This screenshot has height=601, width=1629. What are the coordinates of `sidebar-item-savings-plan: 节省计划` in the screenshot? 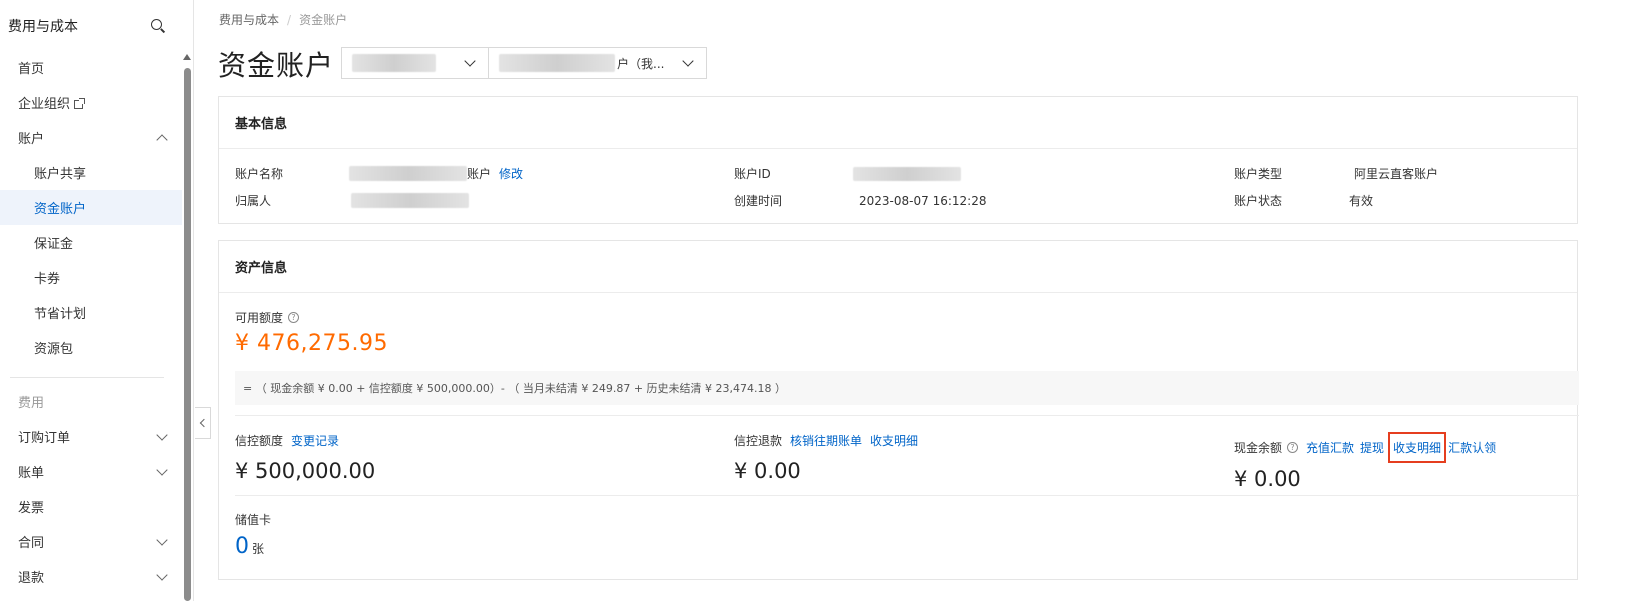 It's located at (91, 312).